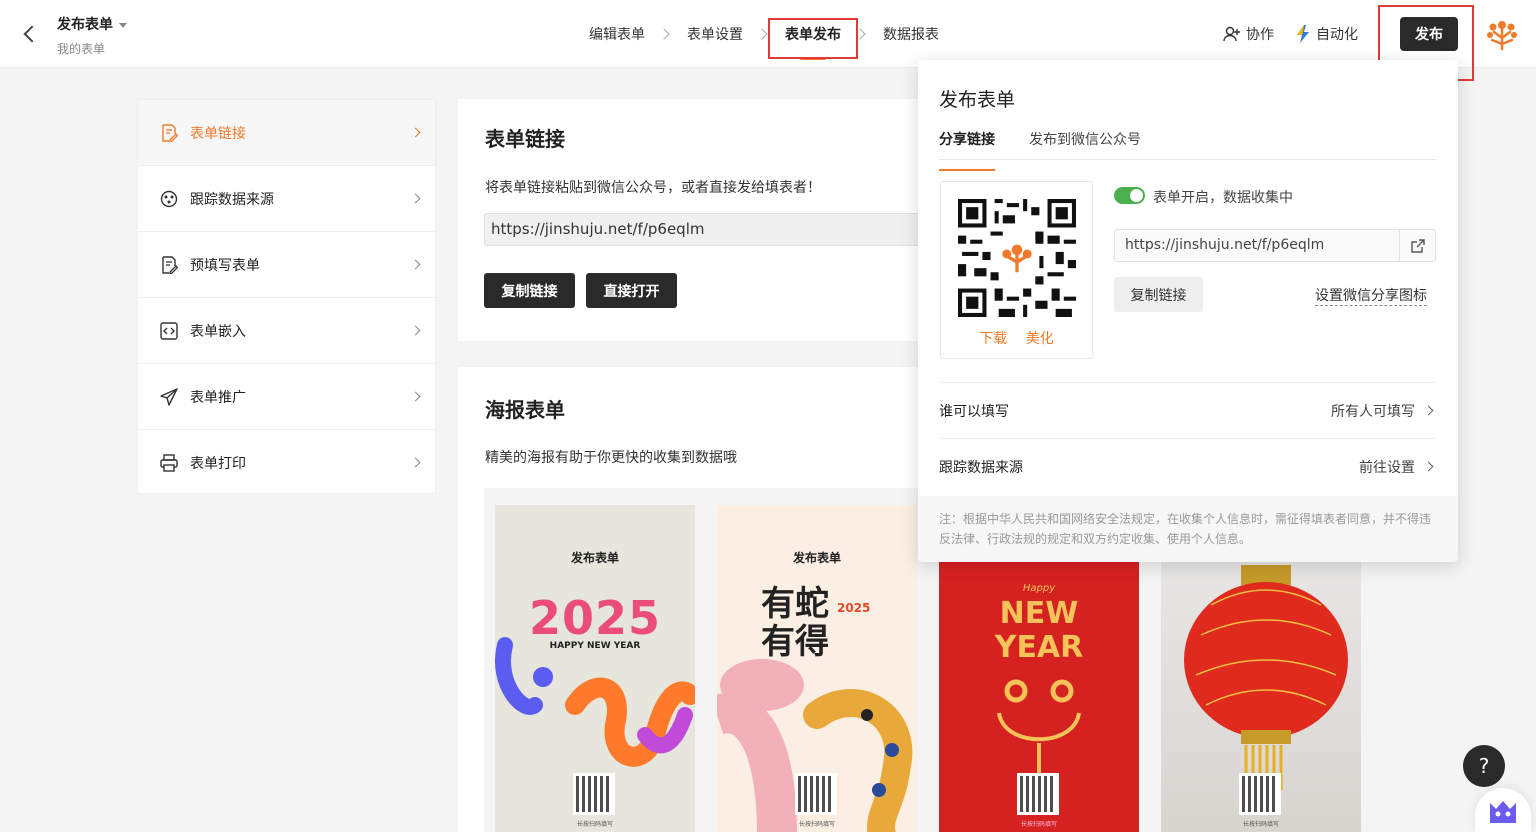  I want to click on poster-desc: 精美的海报有助于你更快的收集到数据哦, so click(611, 458).